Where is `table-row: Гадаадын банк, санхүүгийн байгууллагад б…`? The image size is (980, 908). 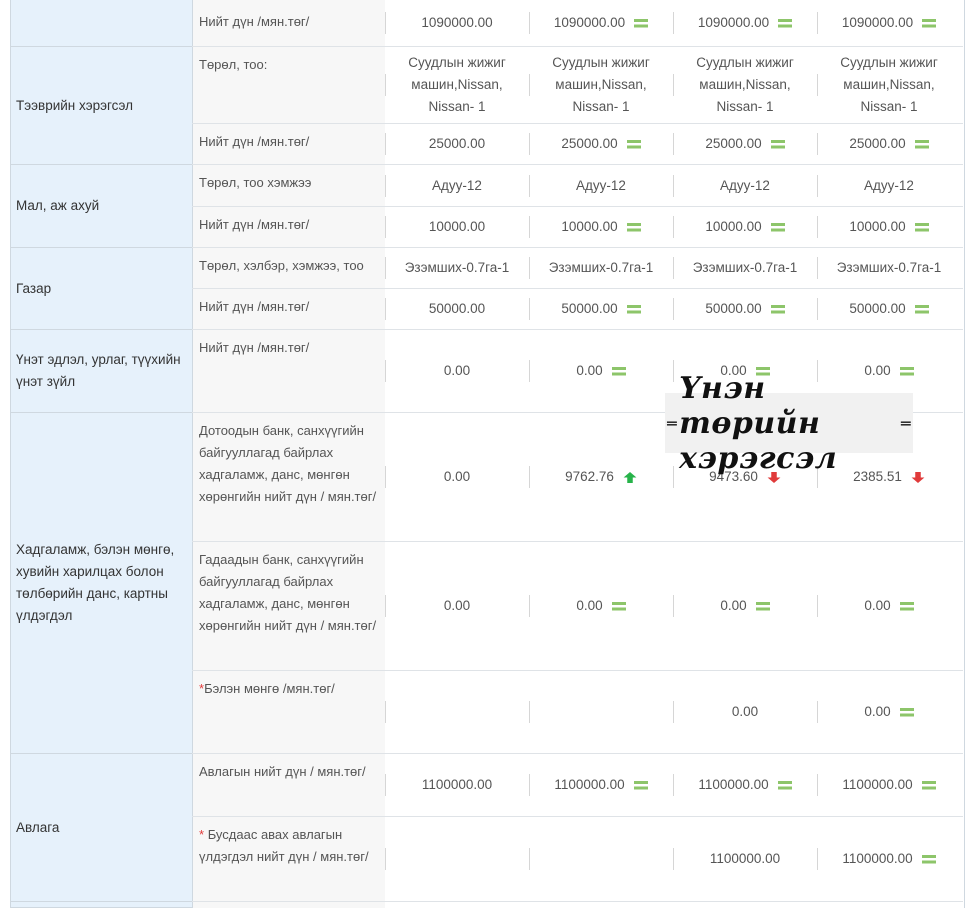
table-row: Гадаадын банк, санхүүгийн байгууллагад б… is located at coordinates (577, 606).